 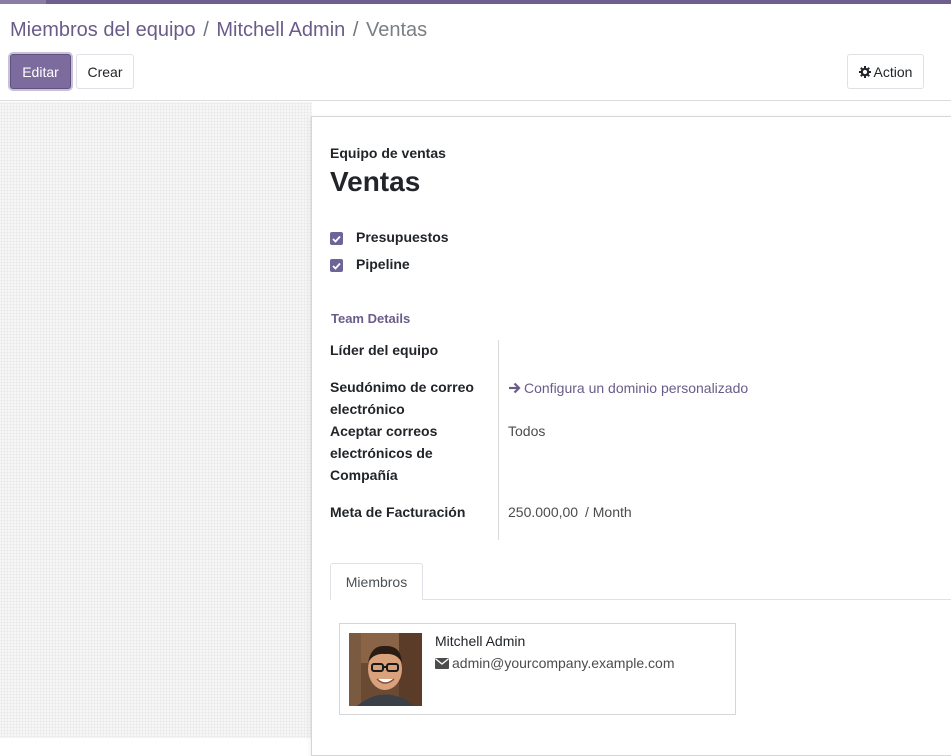 What do you see at coordinates (543, 512) in the screenshot?
I see `invoicing-target-value: 250.000,00` at bounding box center [543, 512].